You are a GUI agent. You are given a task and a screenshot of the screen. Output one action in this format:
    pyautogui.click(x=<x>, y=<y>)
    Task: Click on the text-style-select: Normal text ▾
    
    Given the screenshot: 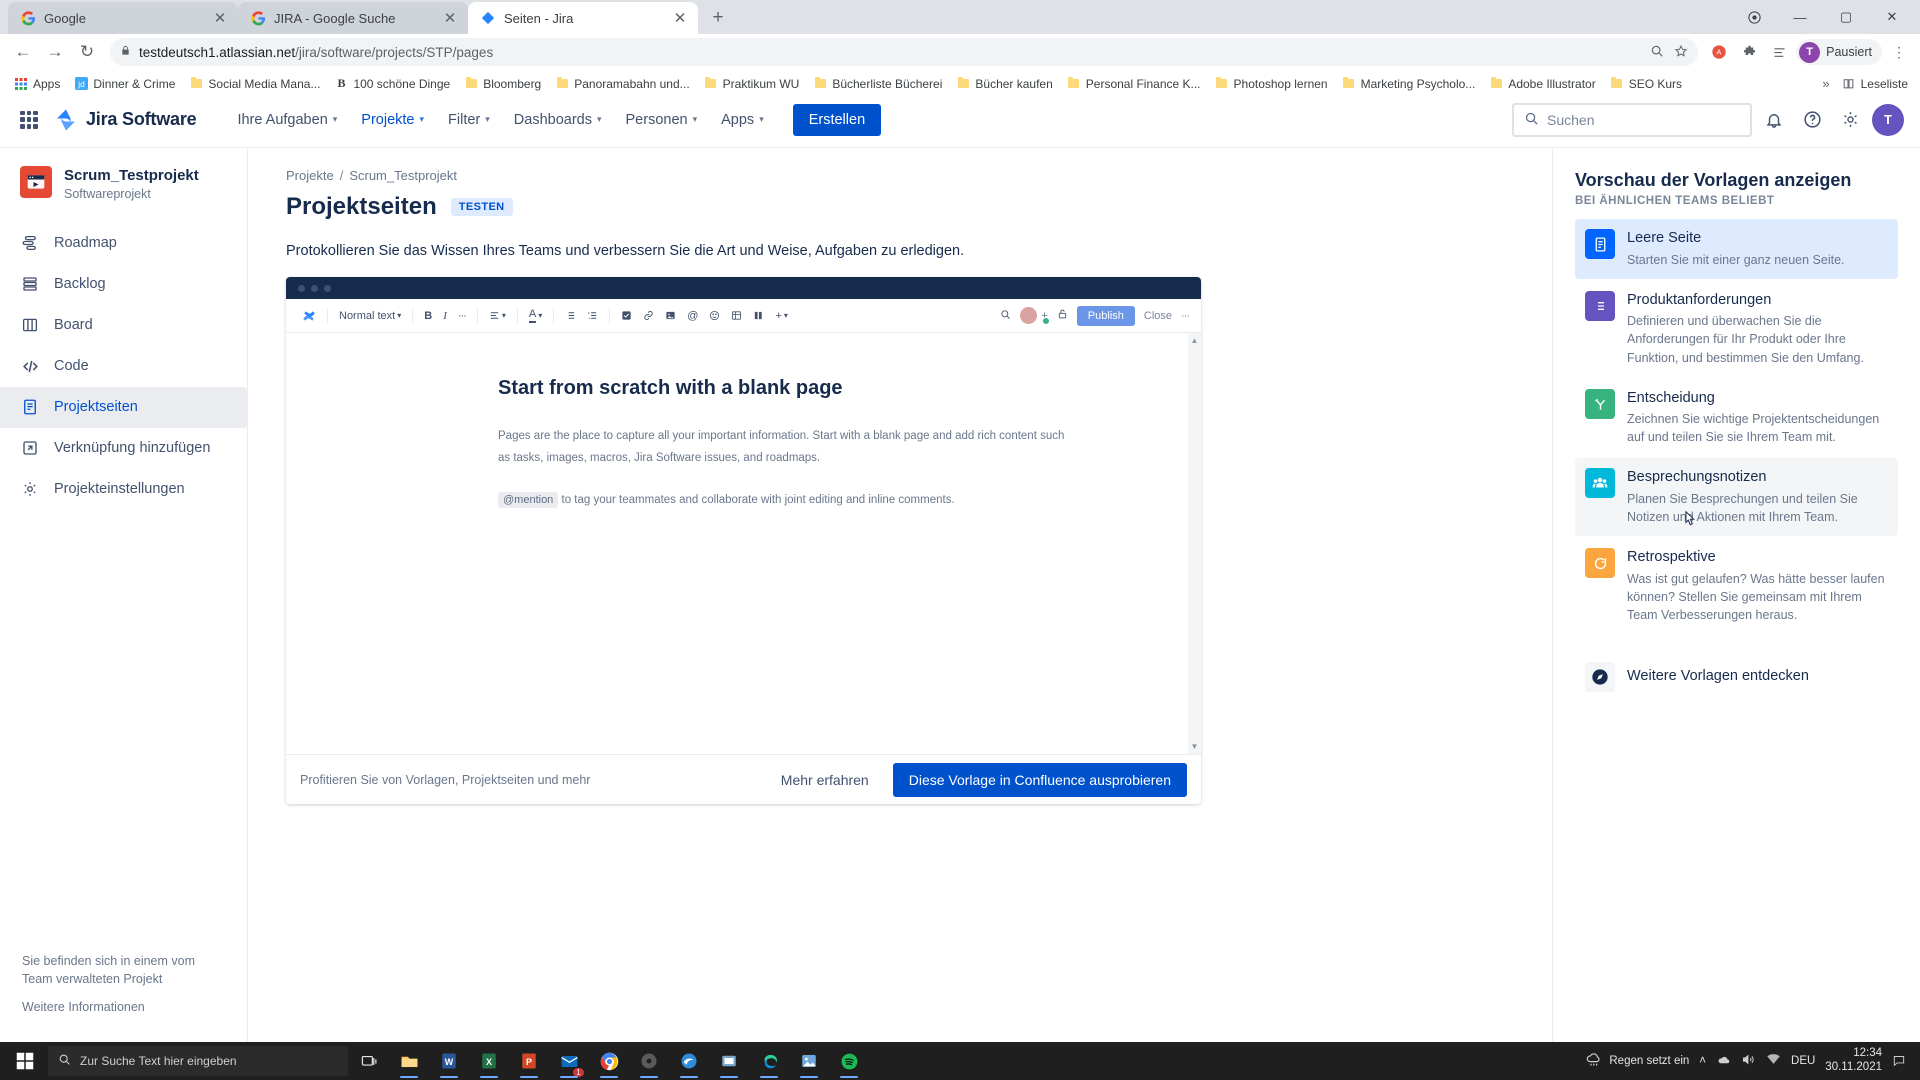 What is the action you would take?
    pyautogui.click(x=370, y=316)
    